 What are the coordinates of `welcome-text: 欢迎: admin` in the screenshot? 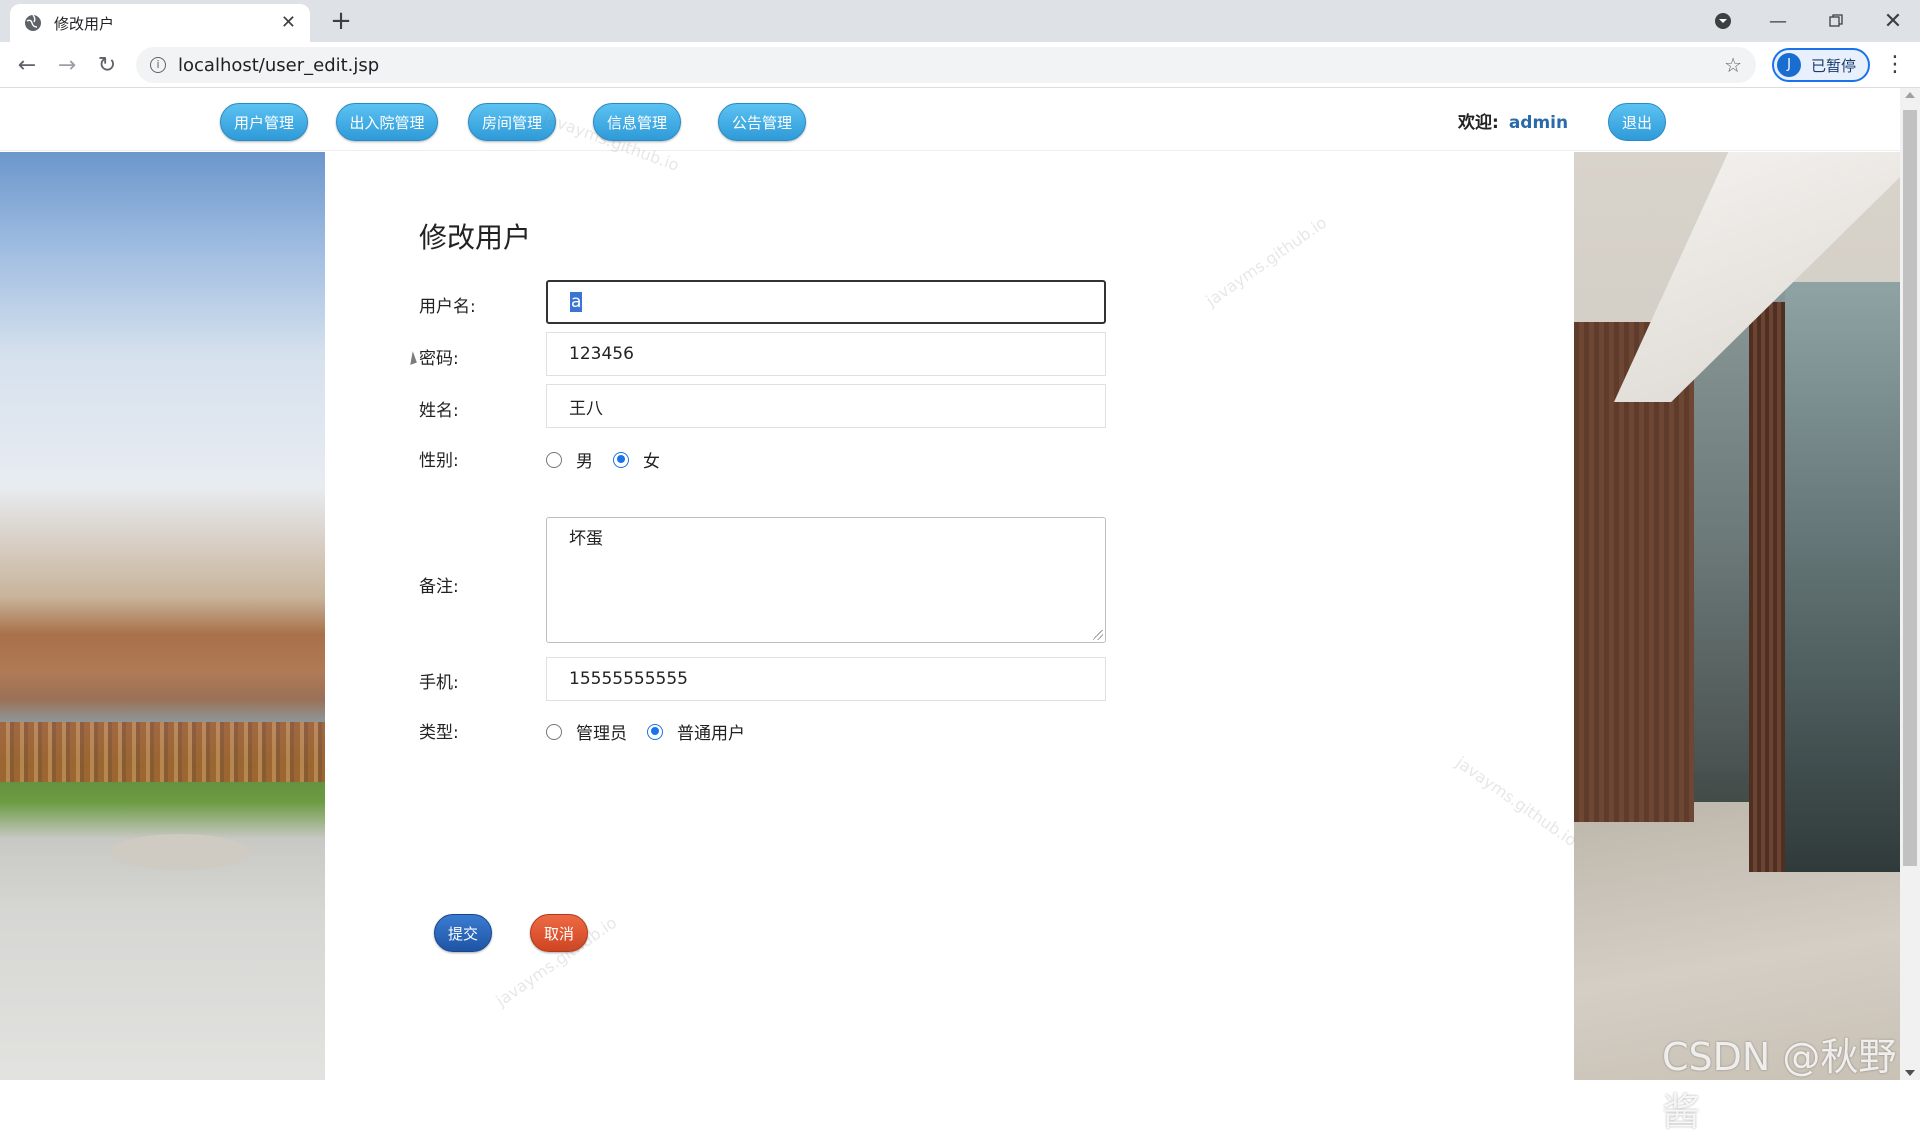 It's located at (1513, 120).